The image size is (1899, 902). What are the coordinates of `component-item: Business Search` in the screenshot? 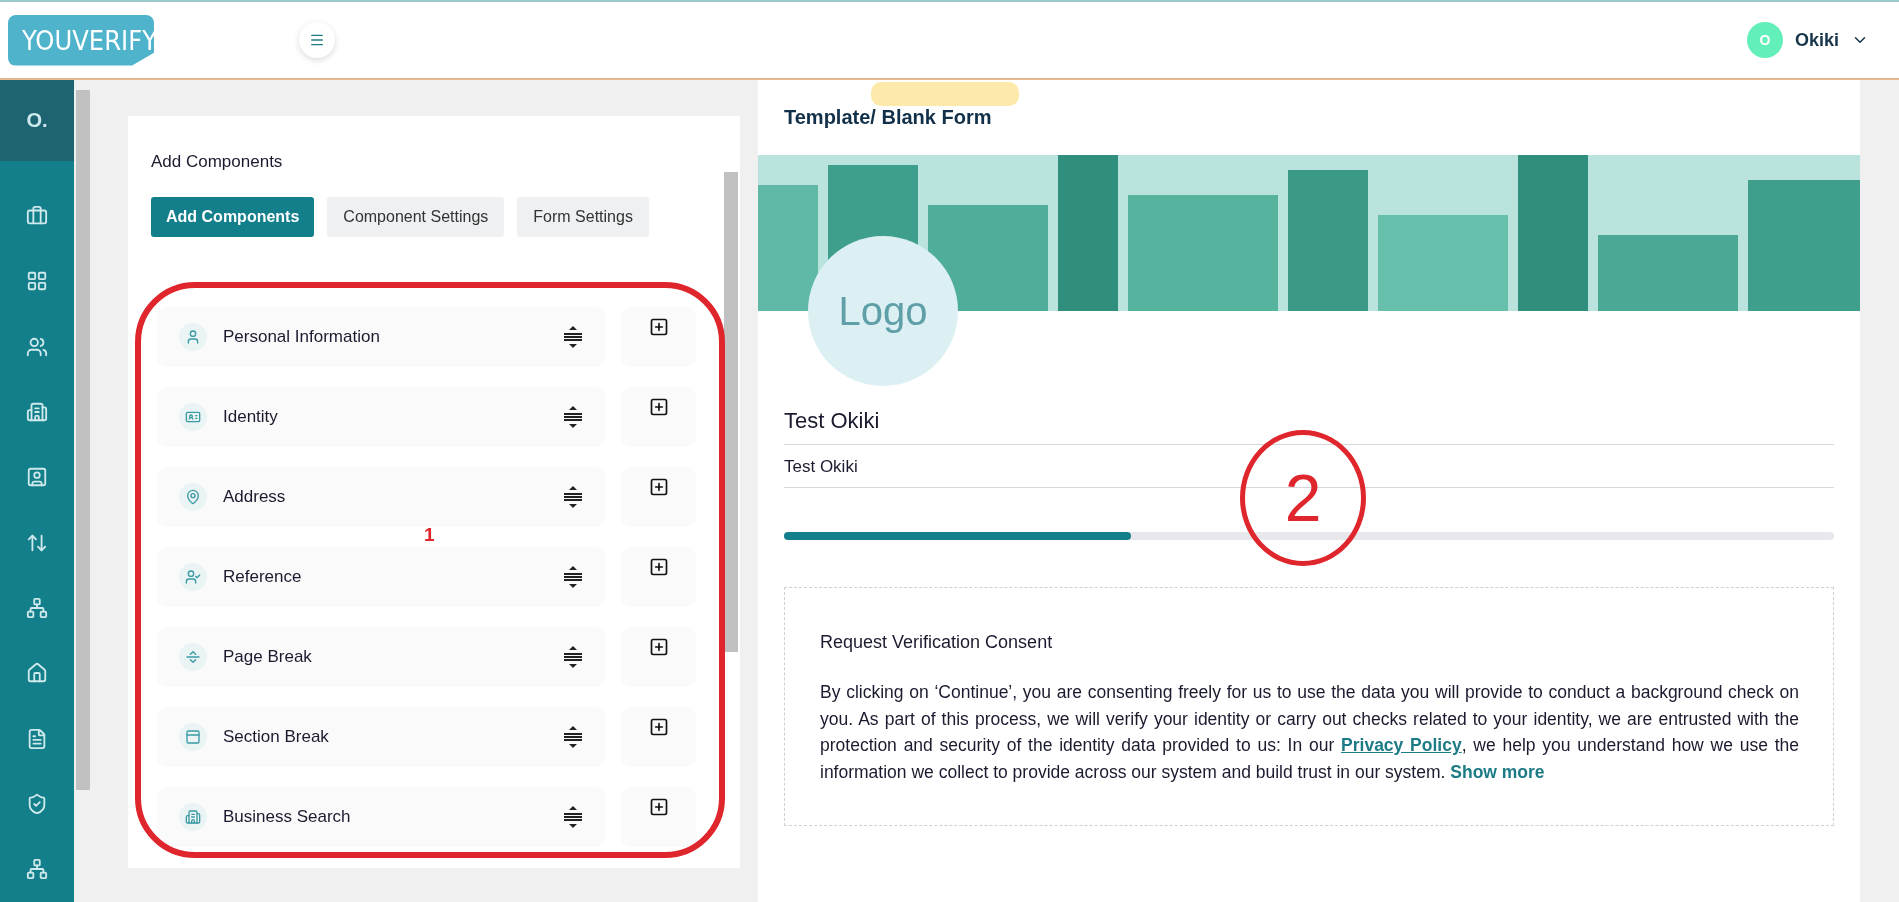 It's located at (381, 817).